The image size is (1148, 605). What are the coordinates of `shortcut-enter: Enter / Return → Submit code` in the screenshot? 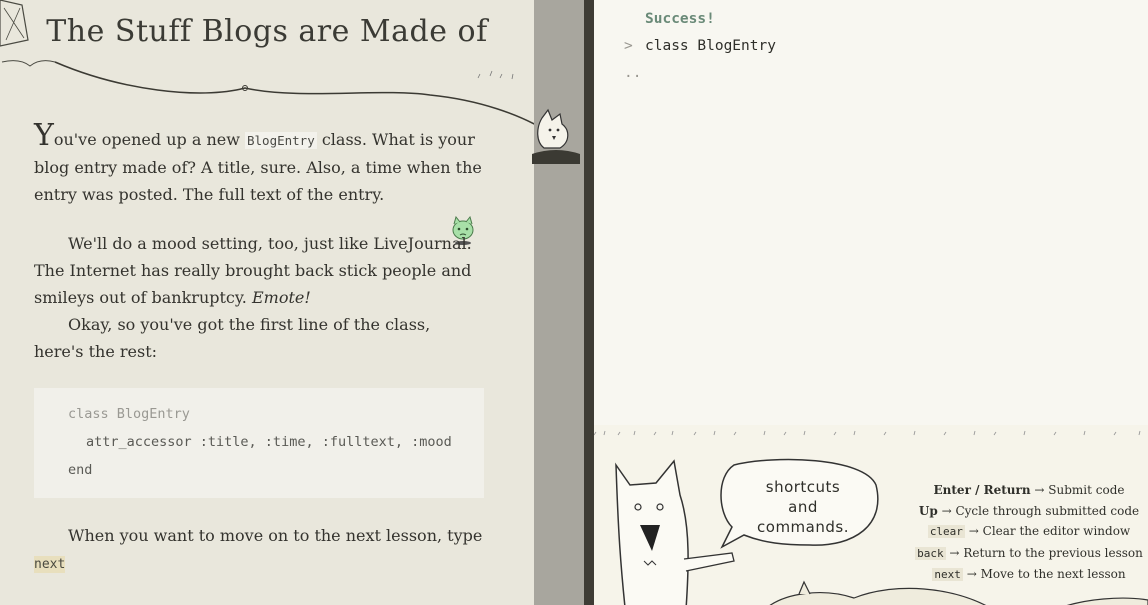 It's located at (1029, 490).